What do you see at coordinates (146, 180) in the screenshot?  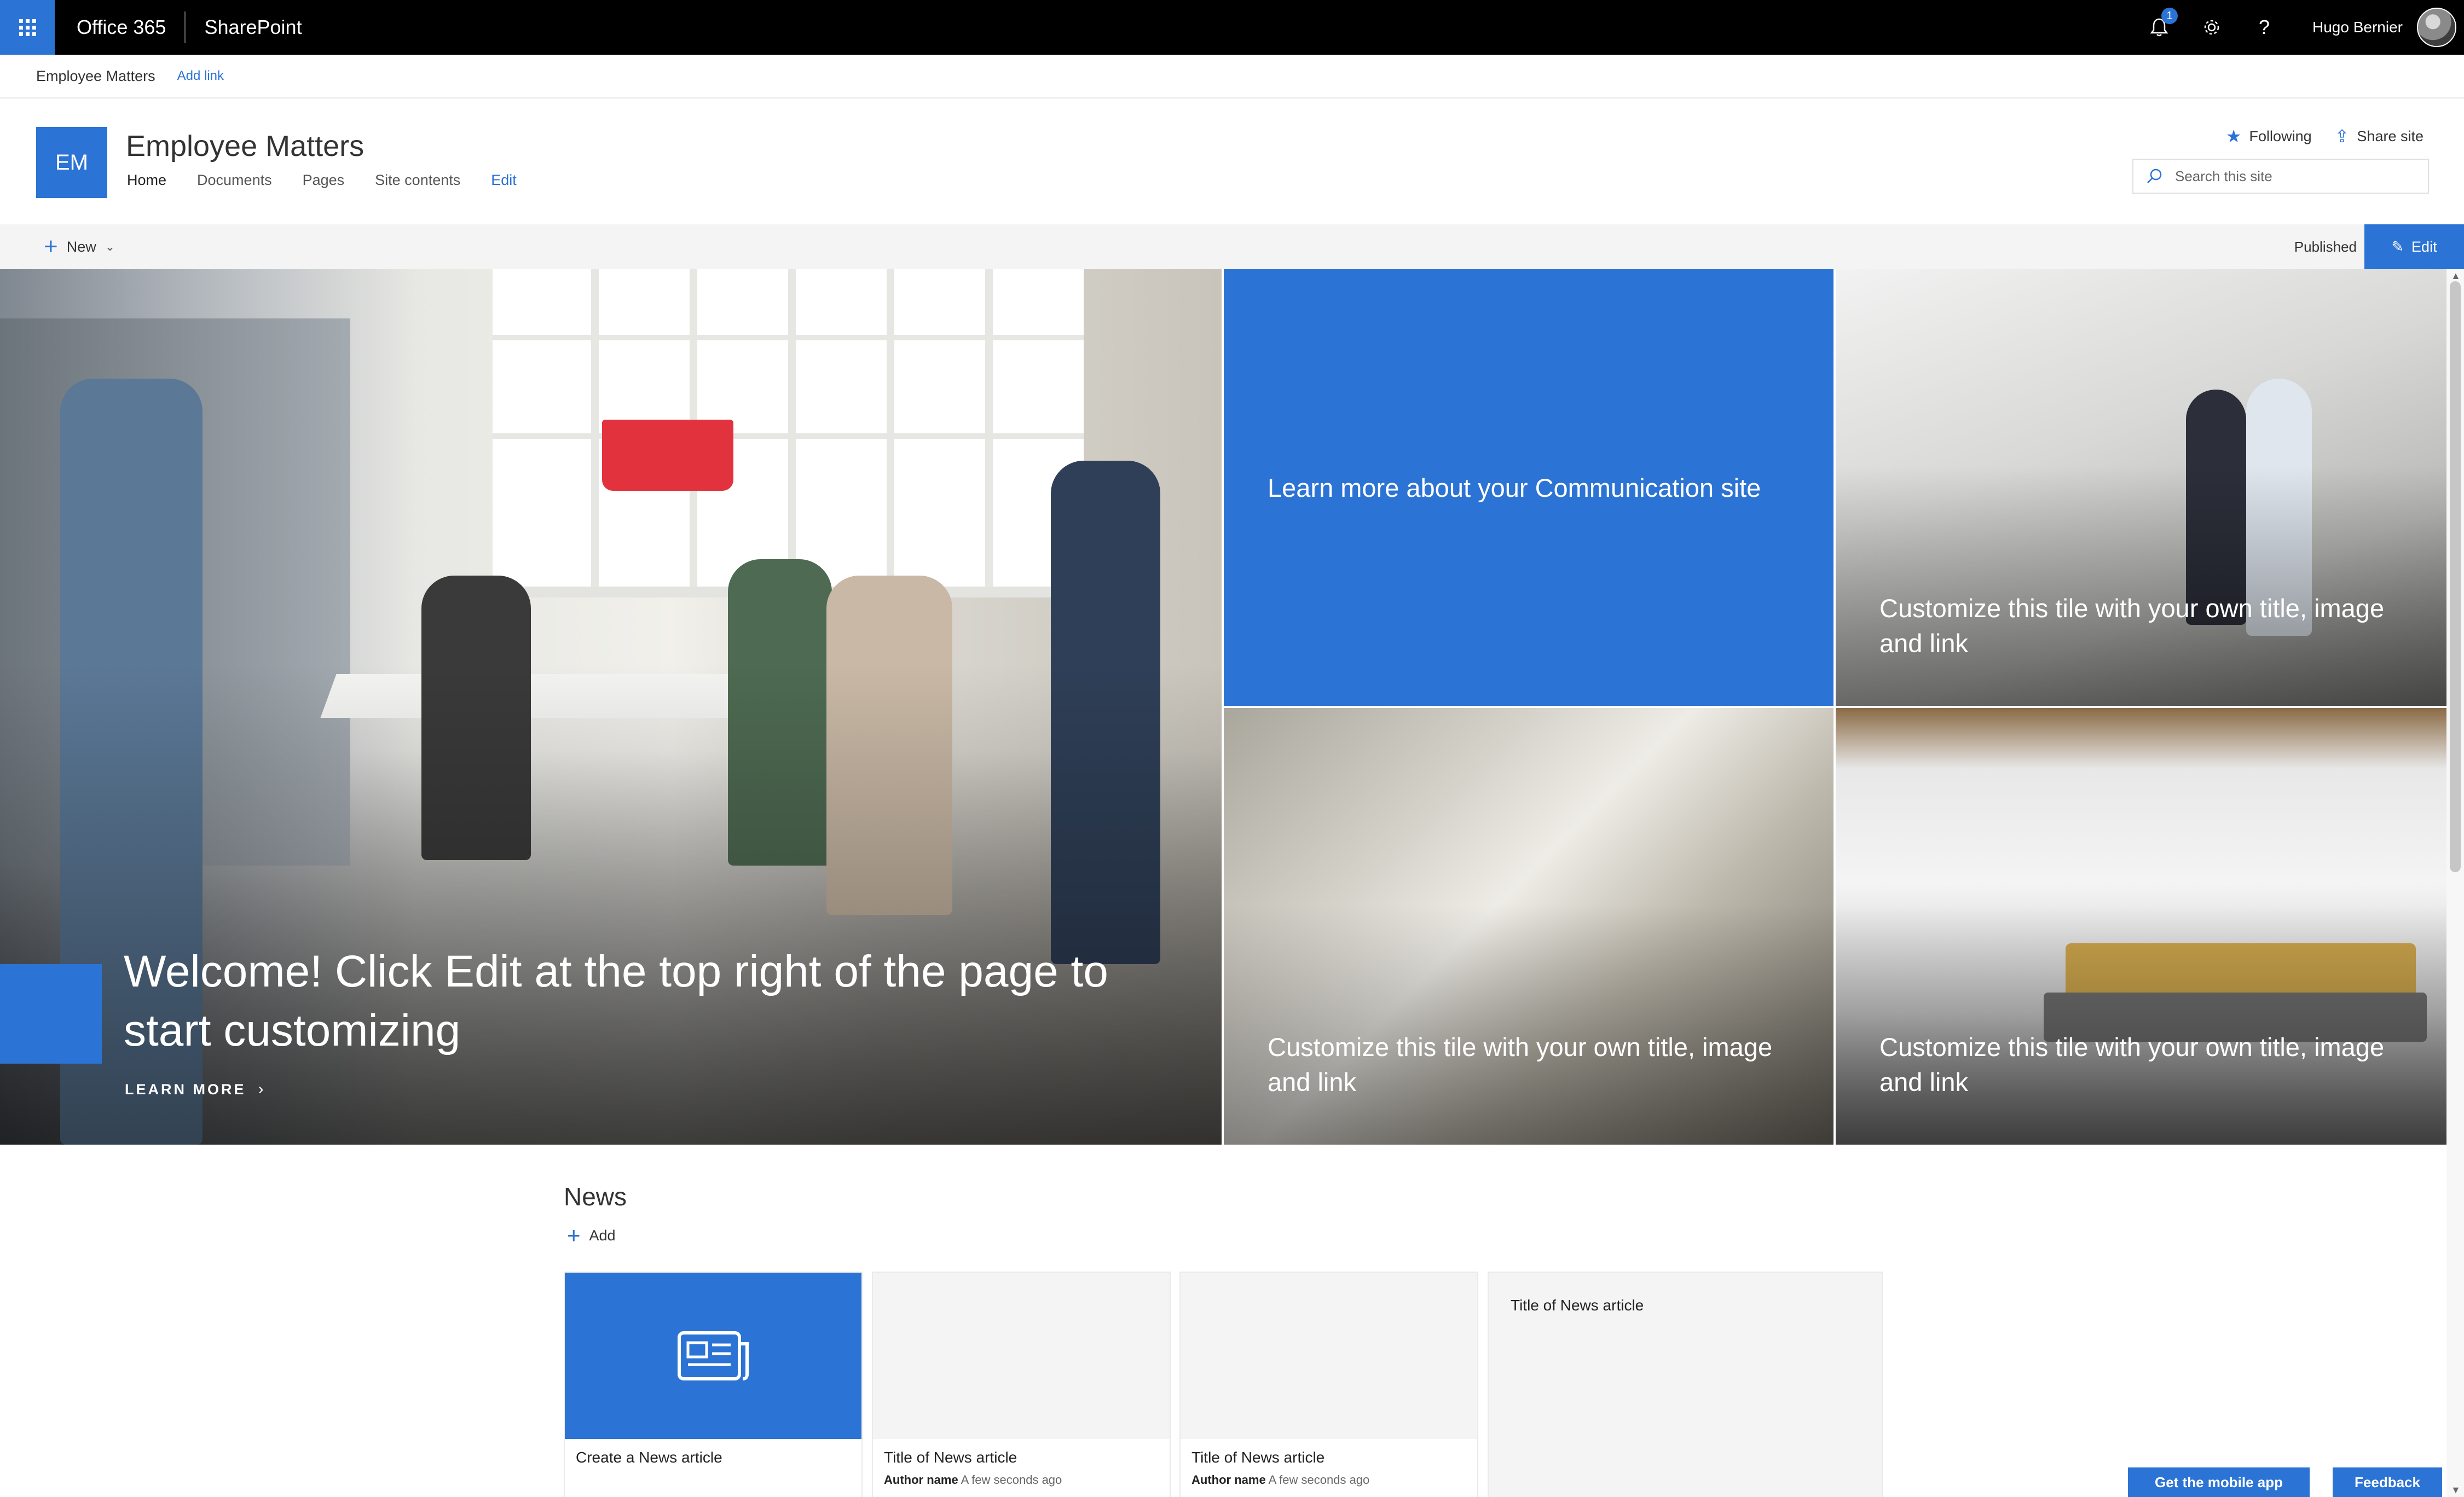 I see `nav-item-home: Home` at bounding box center [146, 180].